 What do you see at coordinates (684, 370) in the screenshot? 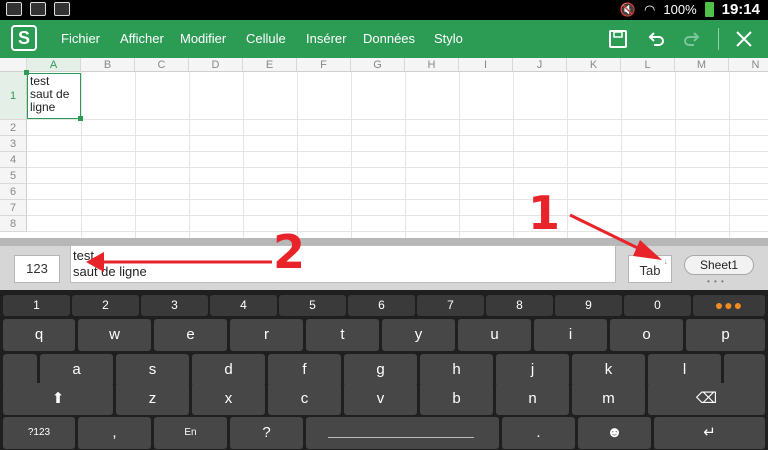
I see `key-l: l` at bounding box center [684, 370].